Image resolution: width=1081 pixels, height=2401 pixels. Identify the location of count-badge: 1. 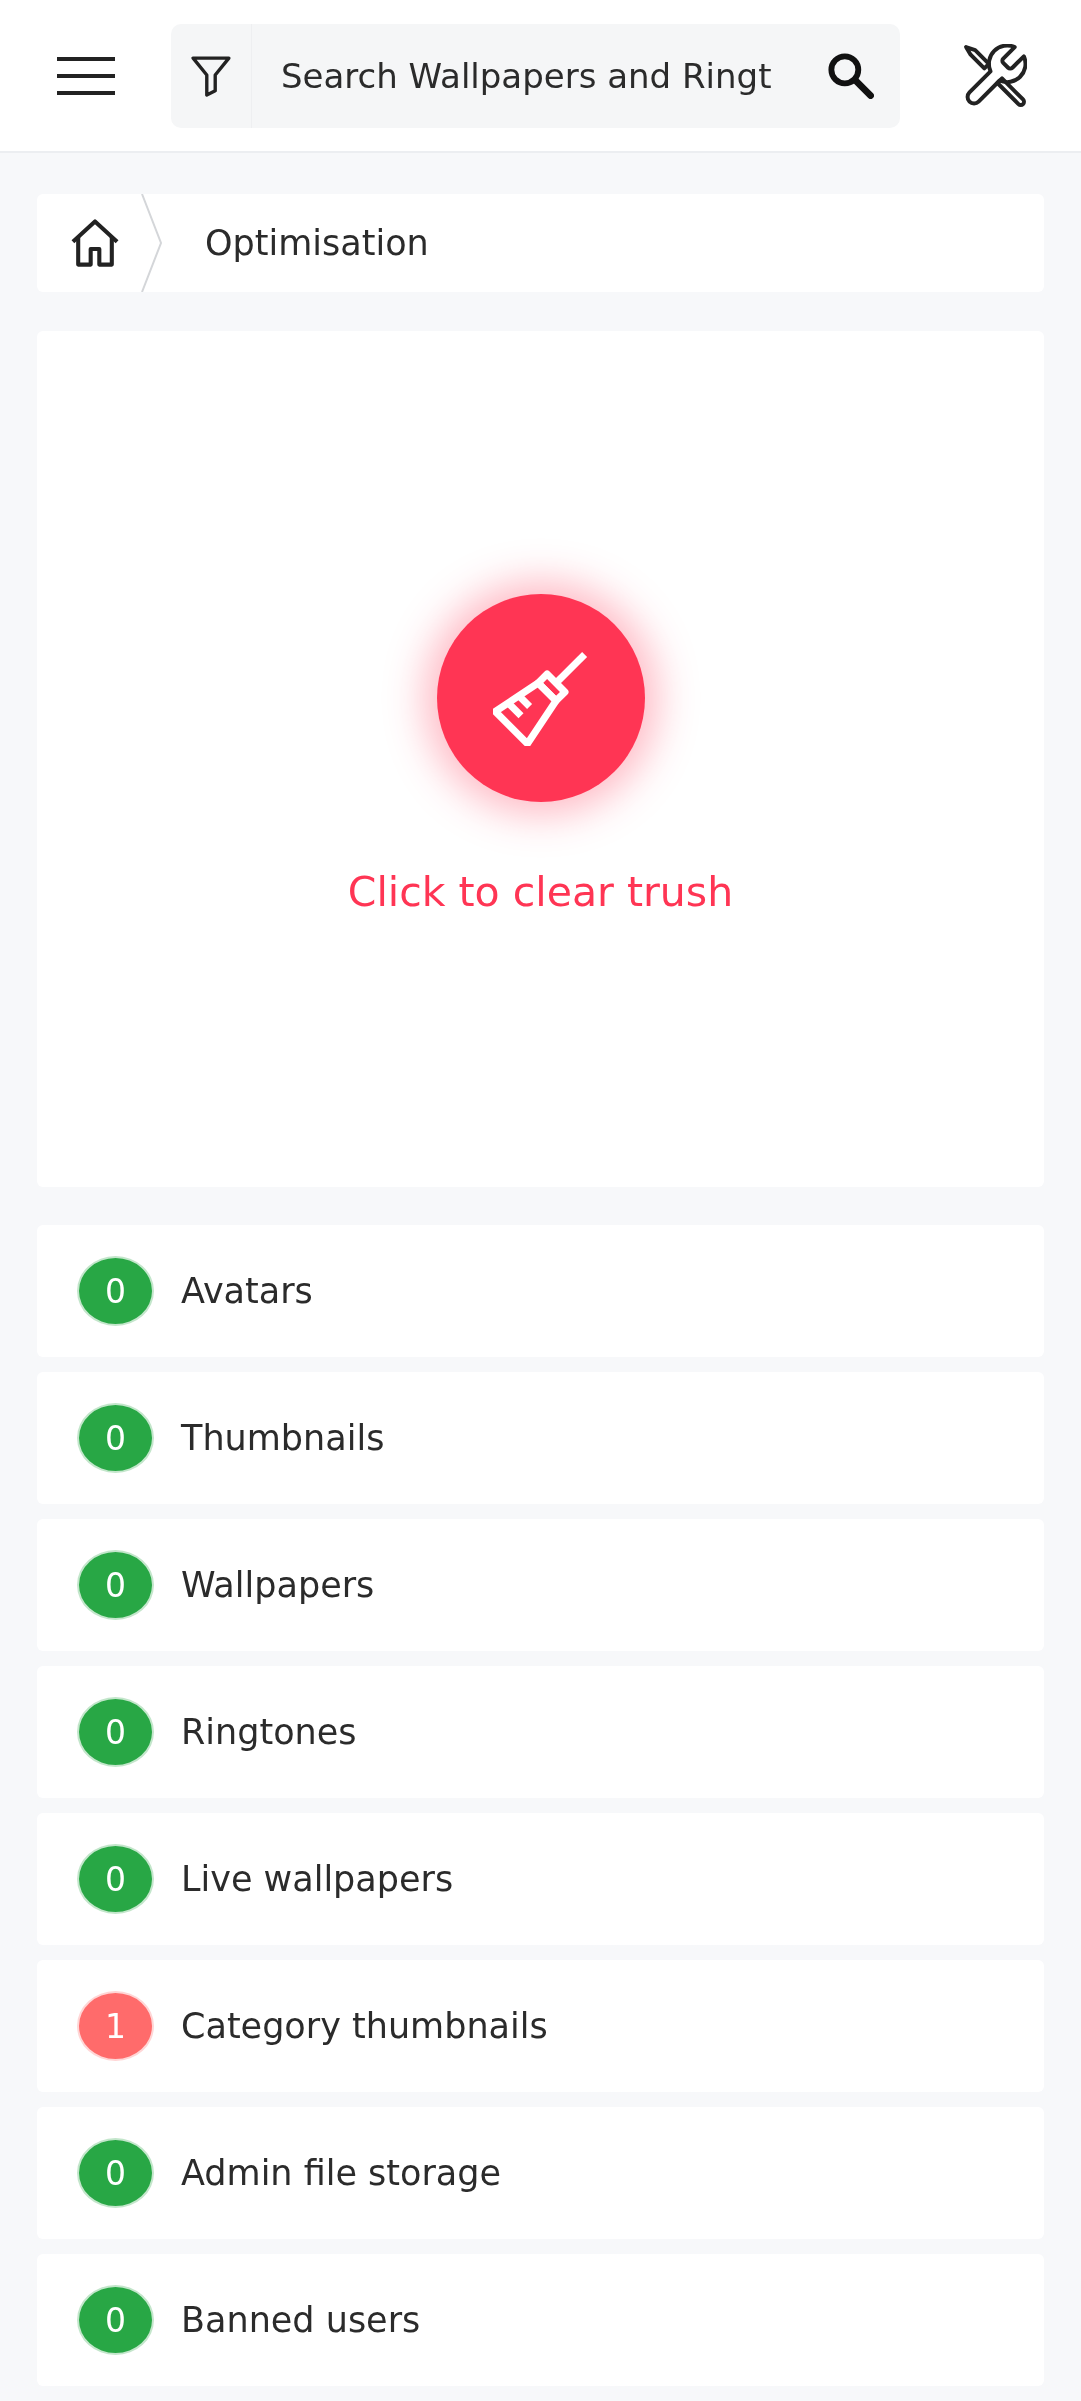
(115, 2026).